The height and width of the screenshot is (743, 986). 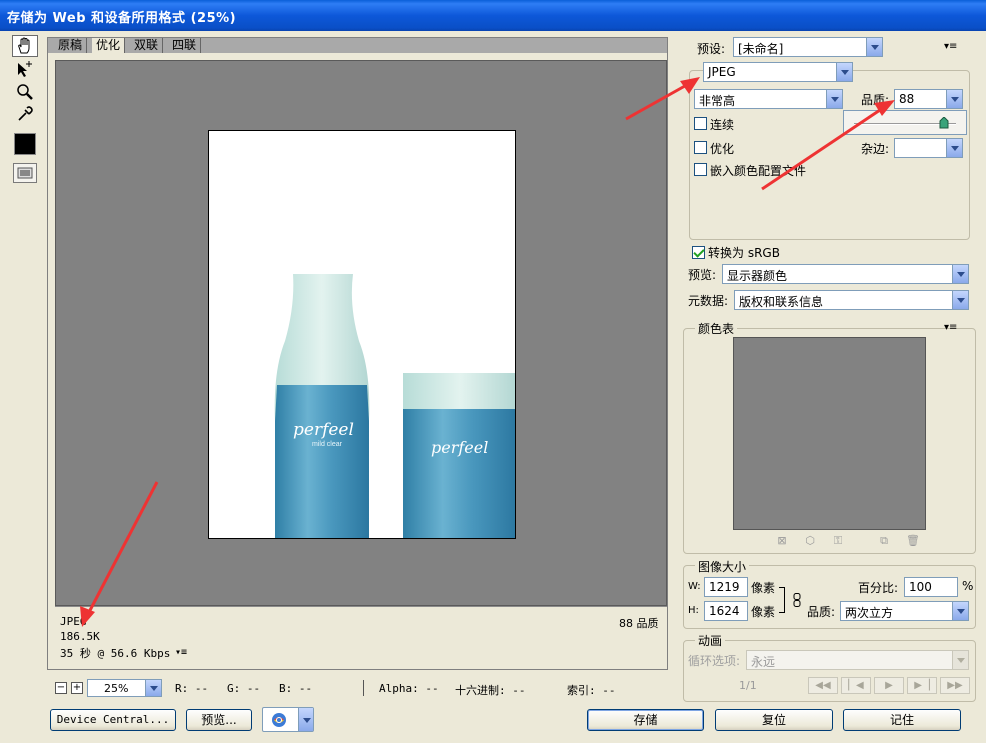 What do you see at coordinates (25, 70) in the screenshot?
I see `slice-select-icon` at bounding box center [25, 70].